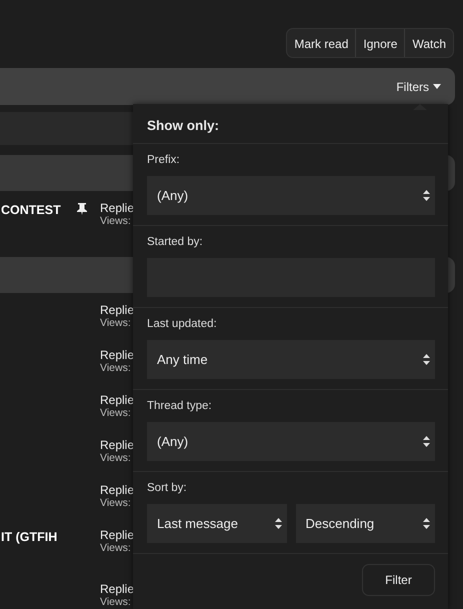 The height and width of the screenshot is (609, 463). Describe the element at coordinates (182, 324) in the screenshot. I see `field-label: Last updated:` at that location.